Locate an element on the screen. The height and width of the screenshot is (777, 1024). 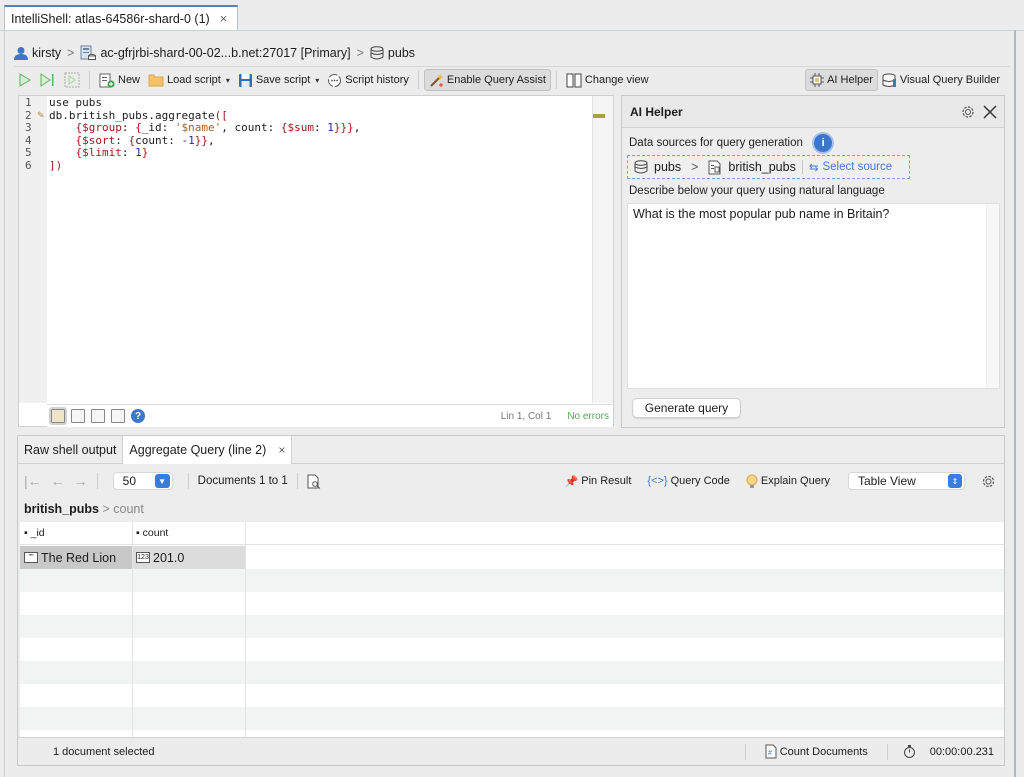
run-icon is located at coordinates (25, 80).